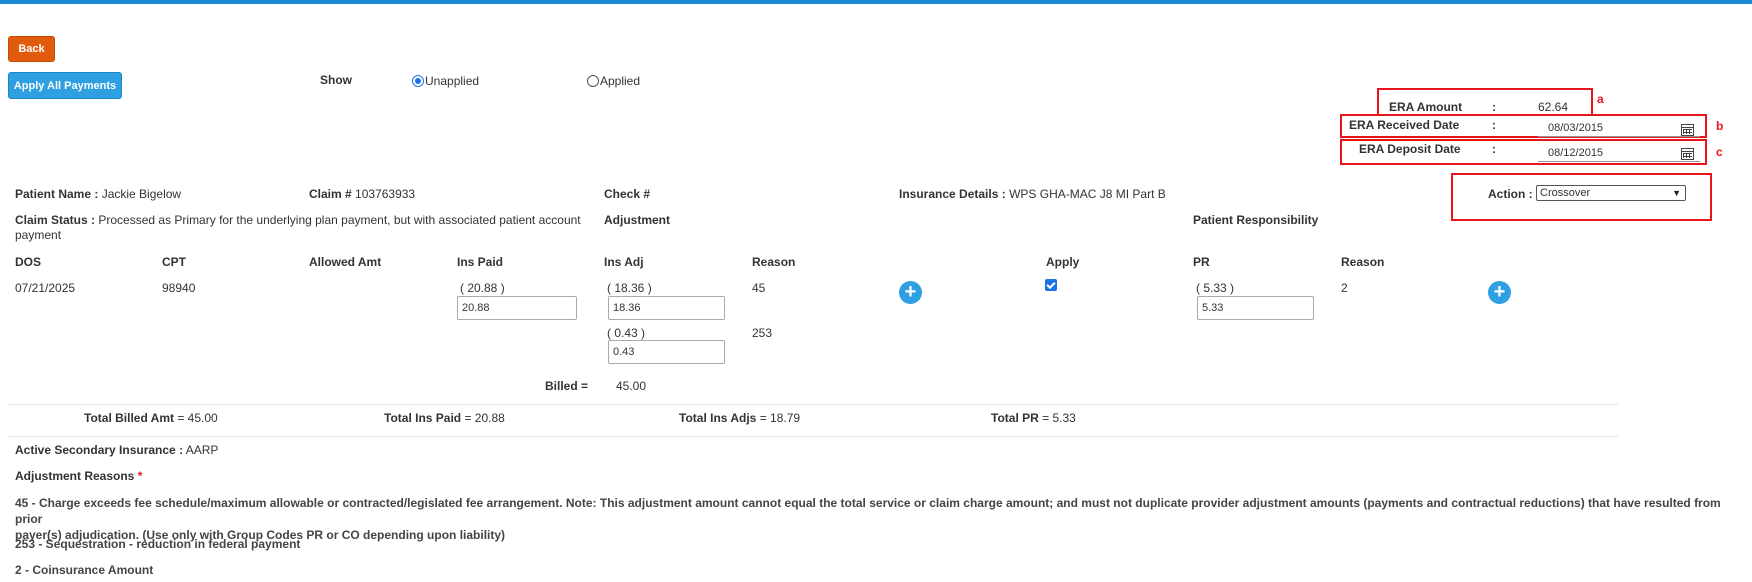  Describe the element at coordinates (593, 81) in the screenshot. I see `radio-unselected-icon` at that location.